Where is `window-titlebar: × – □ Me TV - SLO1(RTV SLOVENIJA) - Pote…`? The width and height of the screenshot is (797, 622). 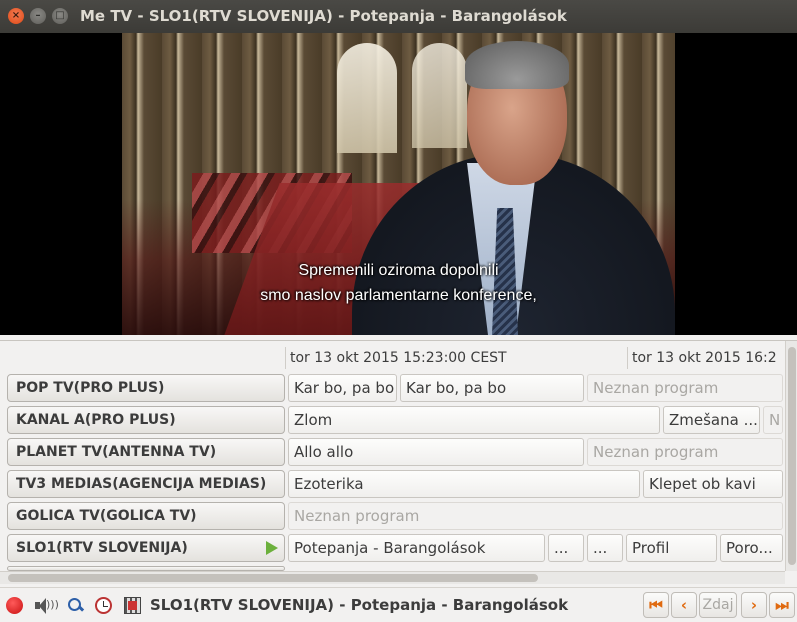
window-titlebar: × – □ Me TV - SLO1(RTV SLOVENIJA) - Pote… is located at coordinates (398, 16).